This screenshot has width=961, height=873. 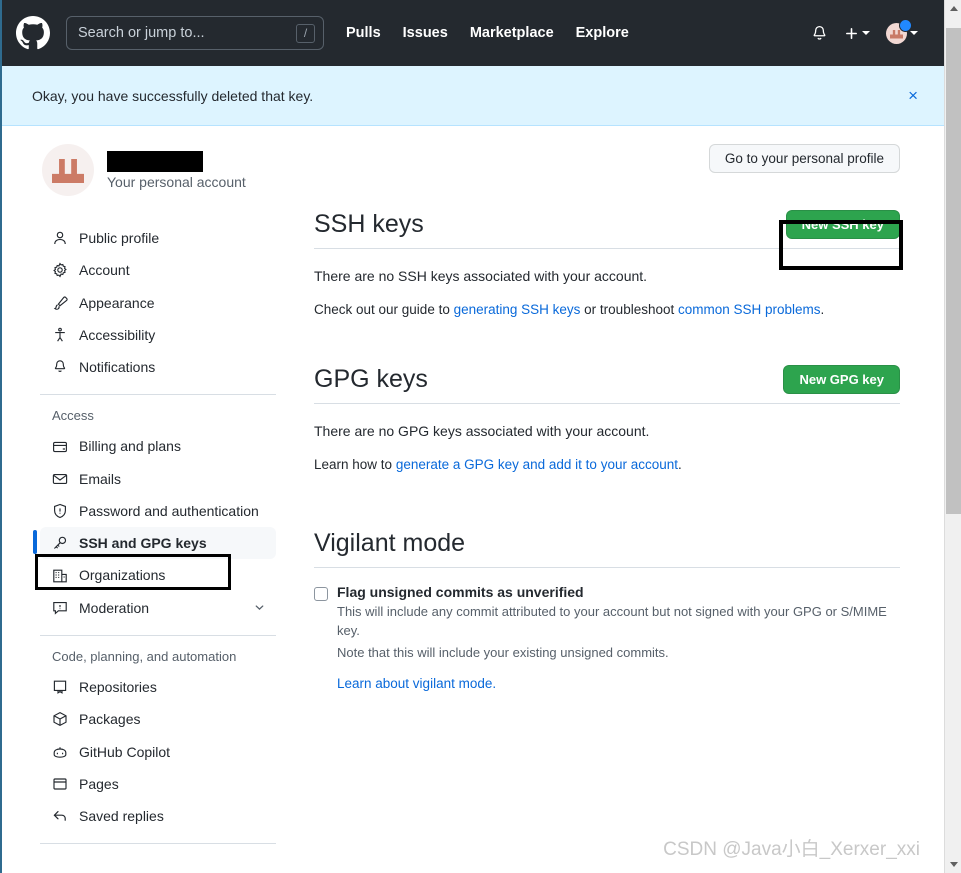 I want to click on github-mark-icon, so click(x=33, y=33).